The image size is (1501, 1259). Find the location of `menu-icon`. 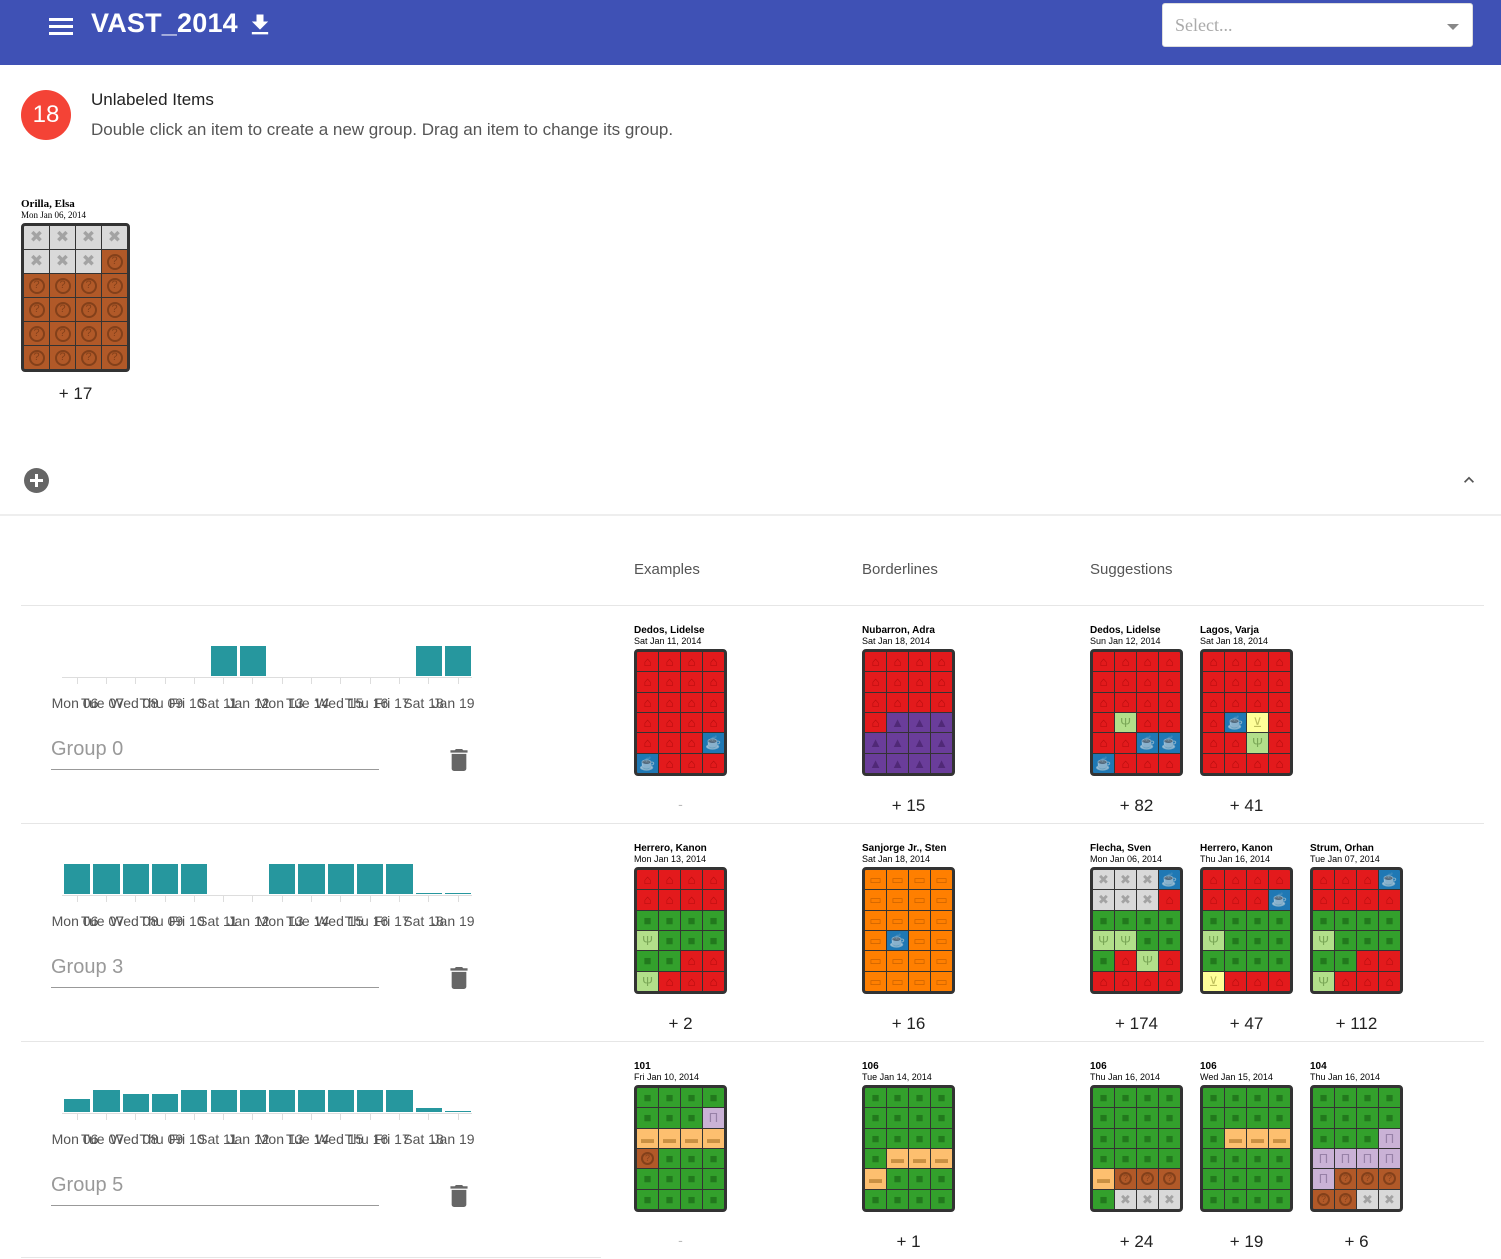

menu-icon is located at coordinates (61, 26).